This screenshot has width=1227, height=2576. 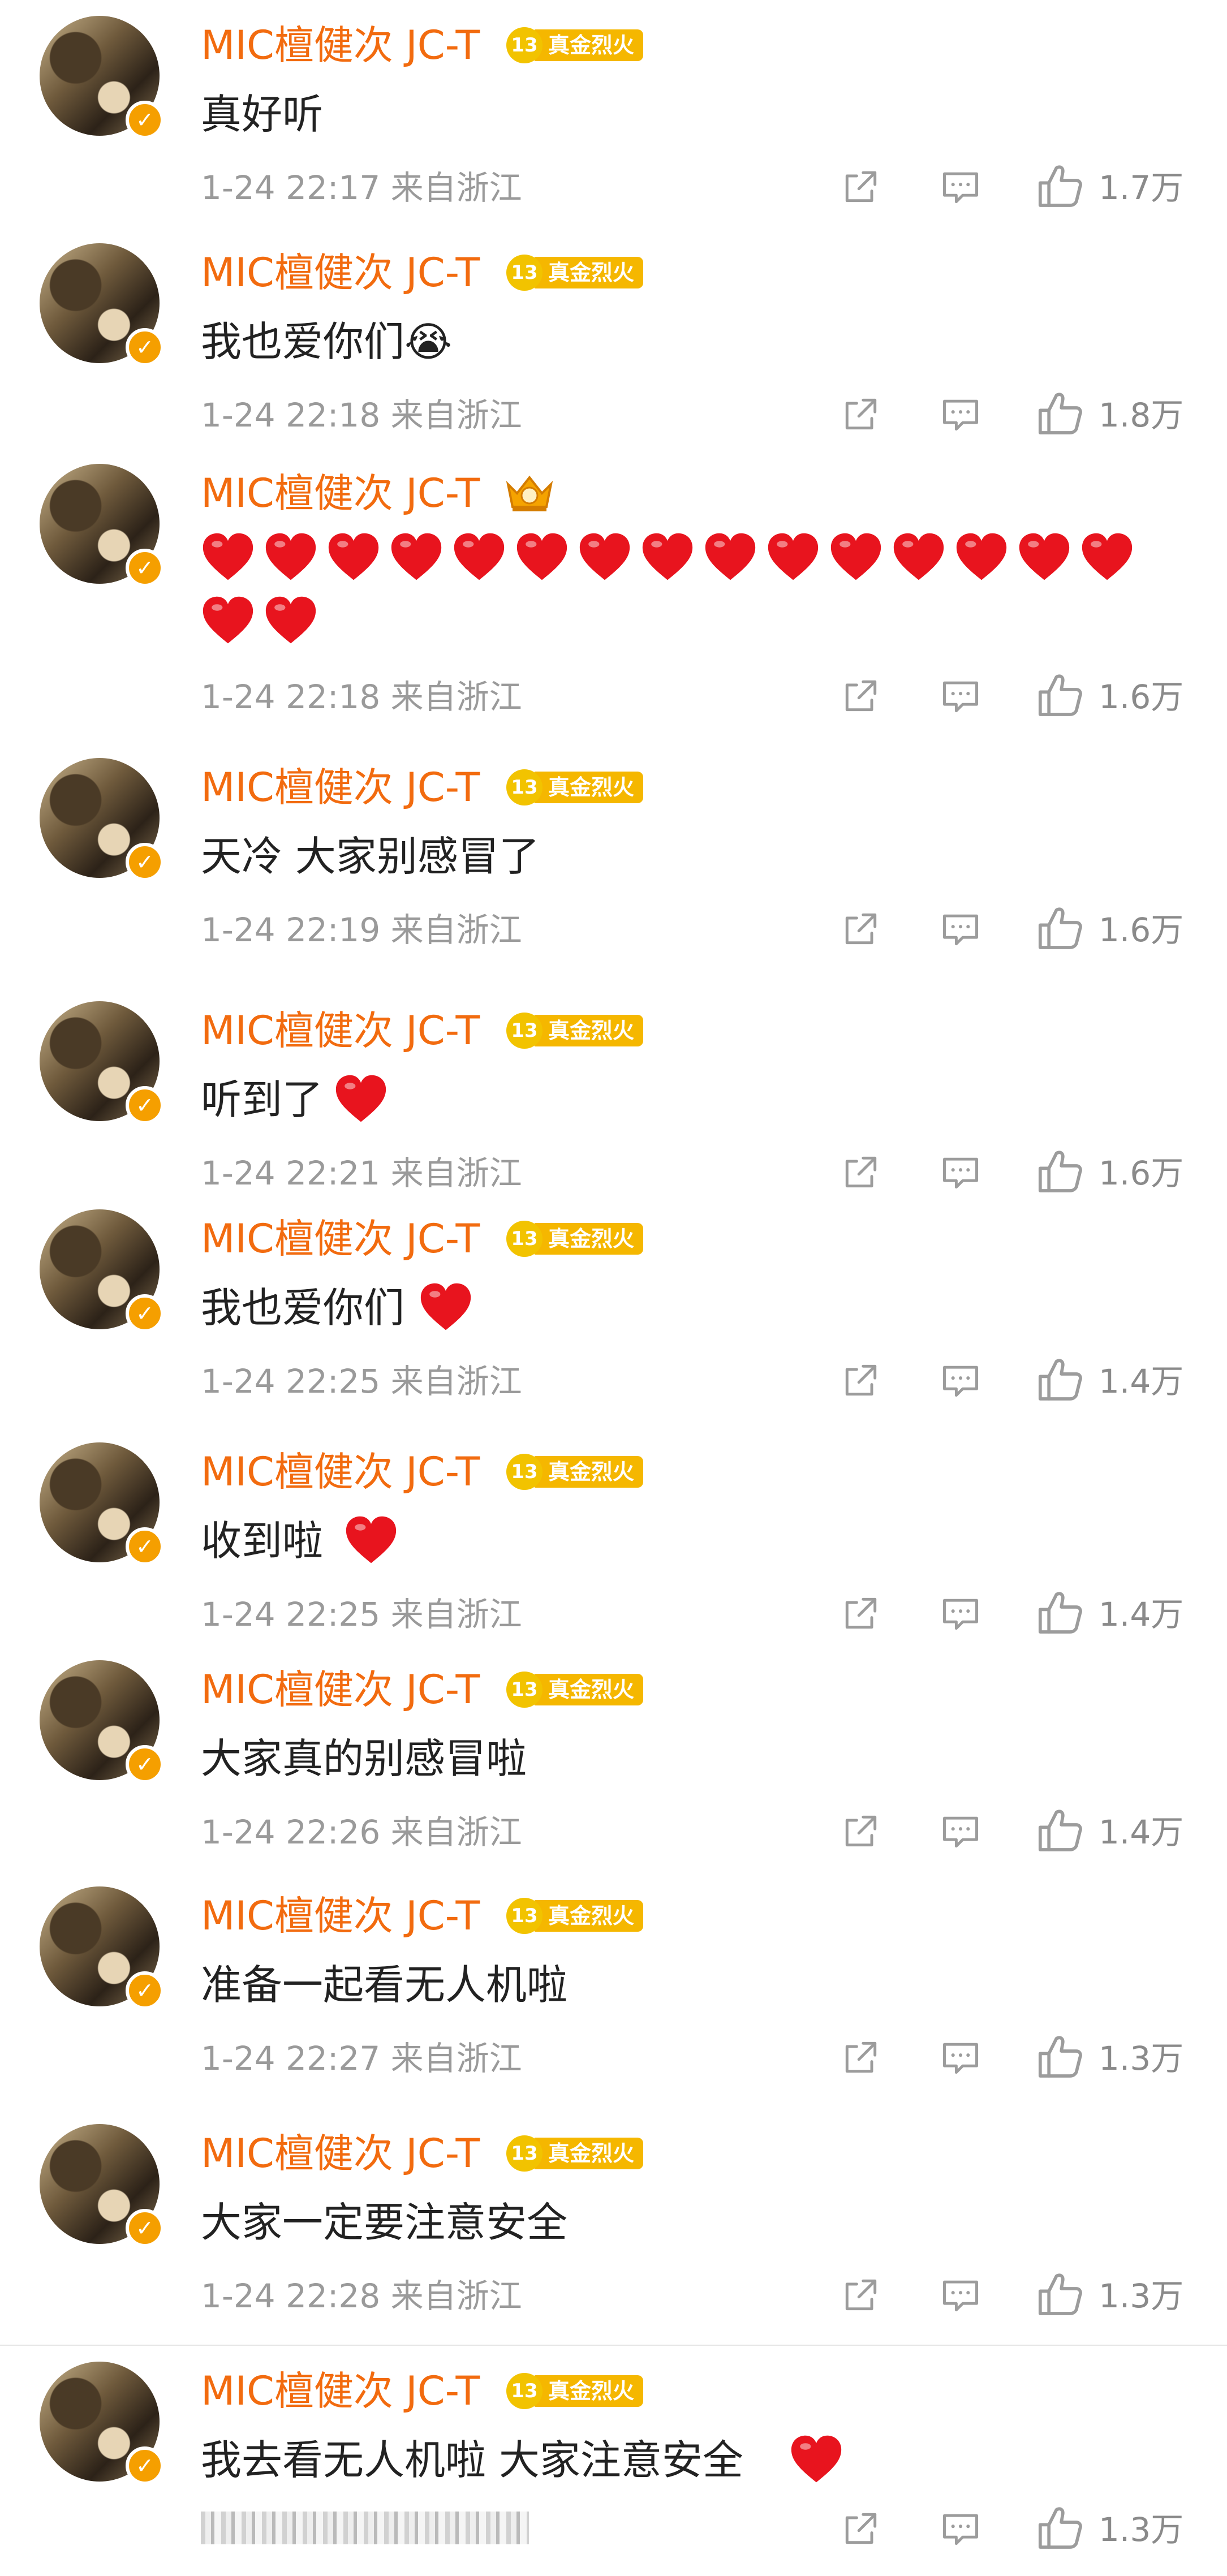 What do you see at coordinates (361, 1614) in the screenshot?
I see `comment-meta: 1-24 22:25 来自浙江` at bounding box center [361, 1614].